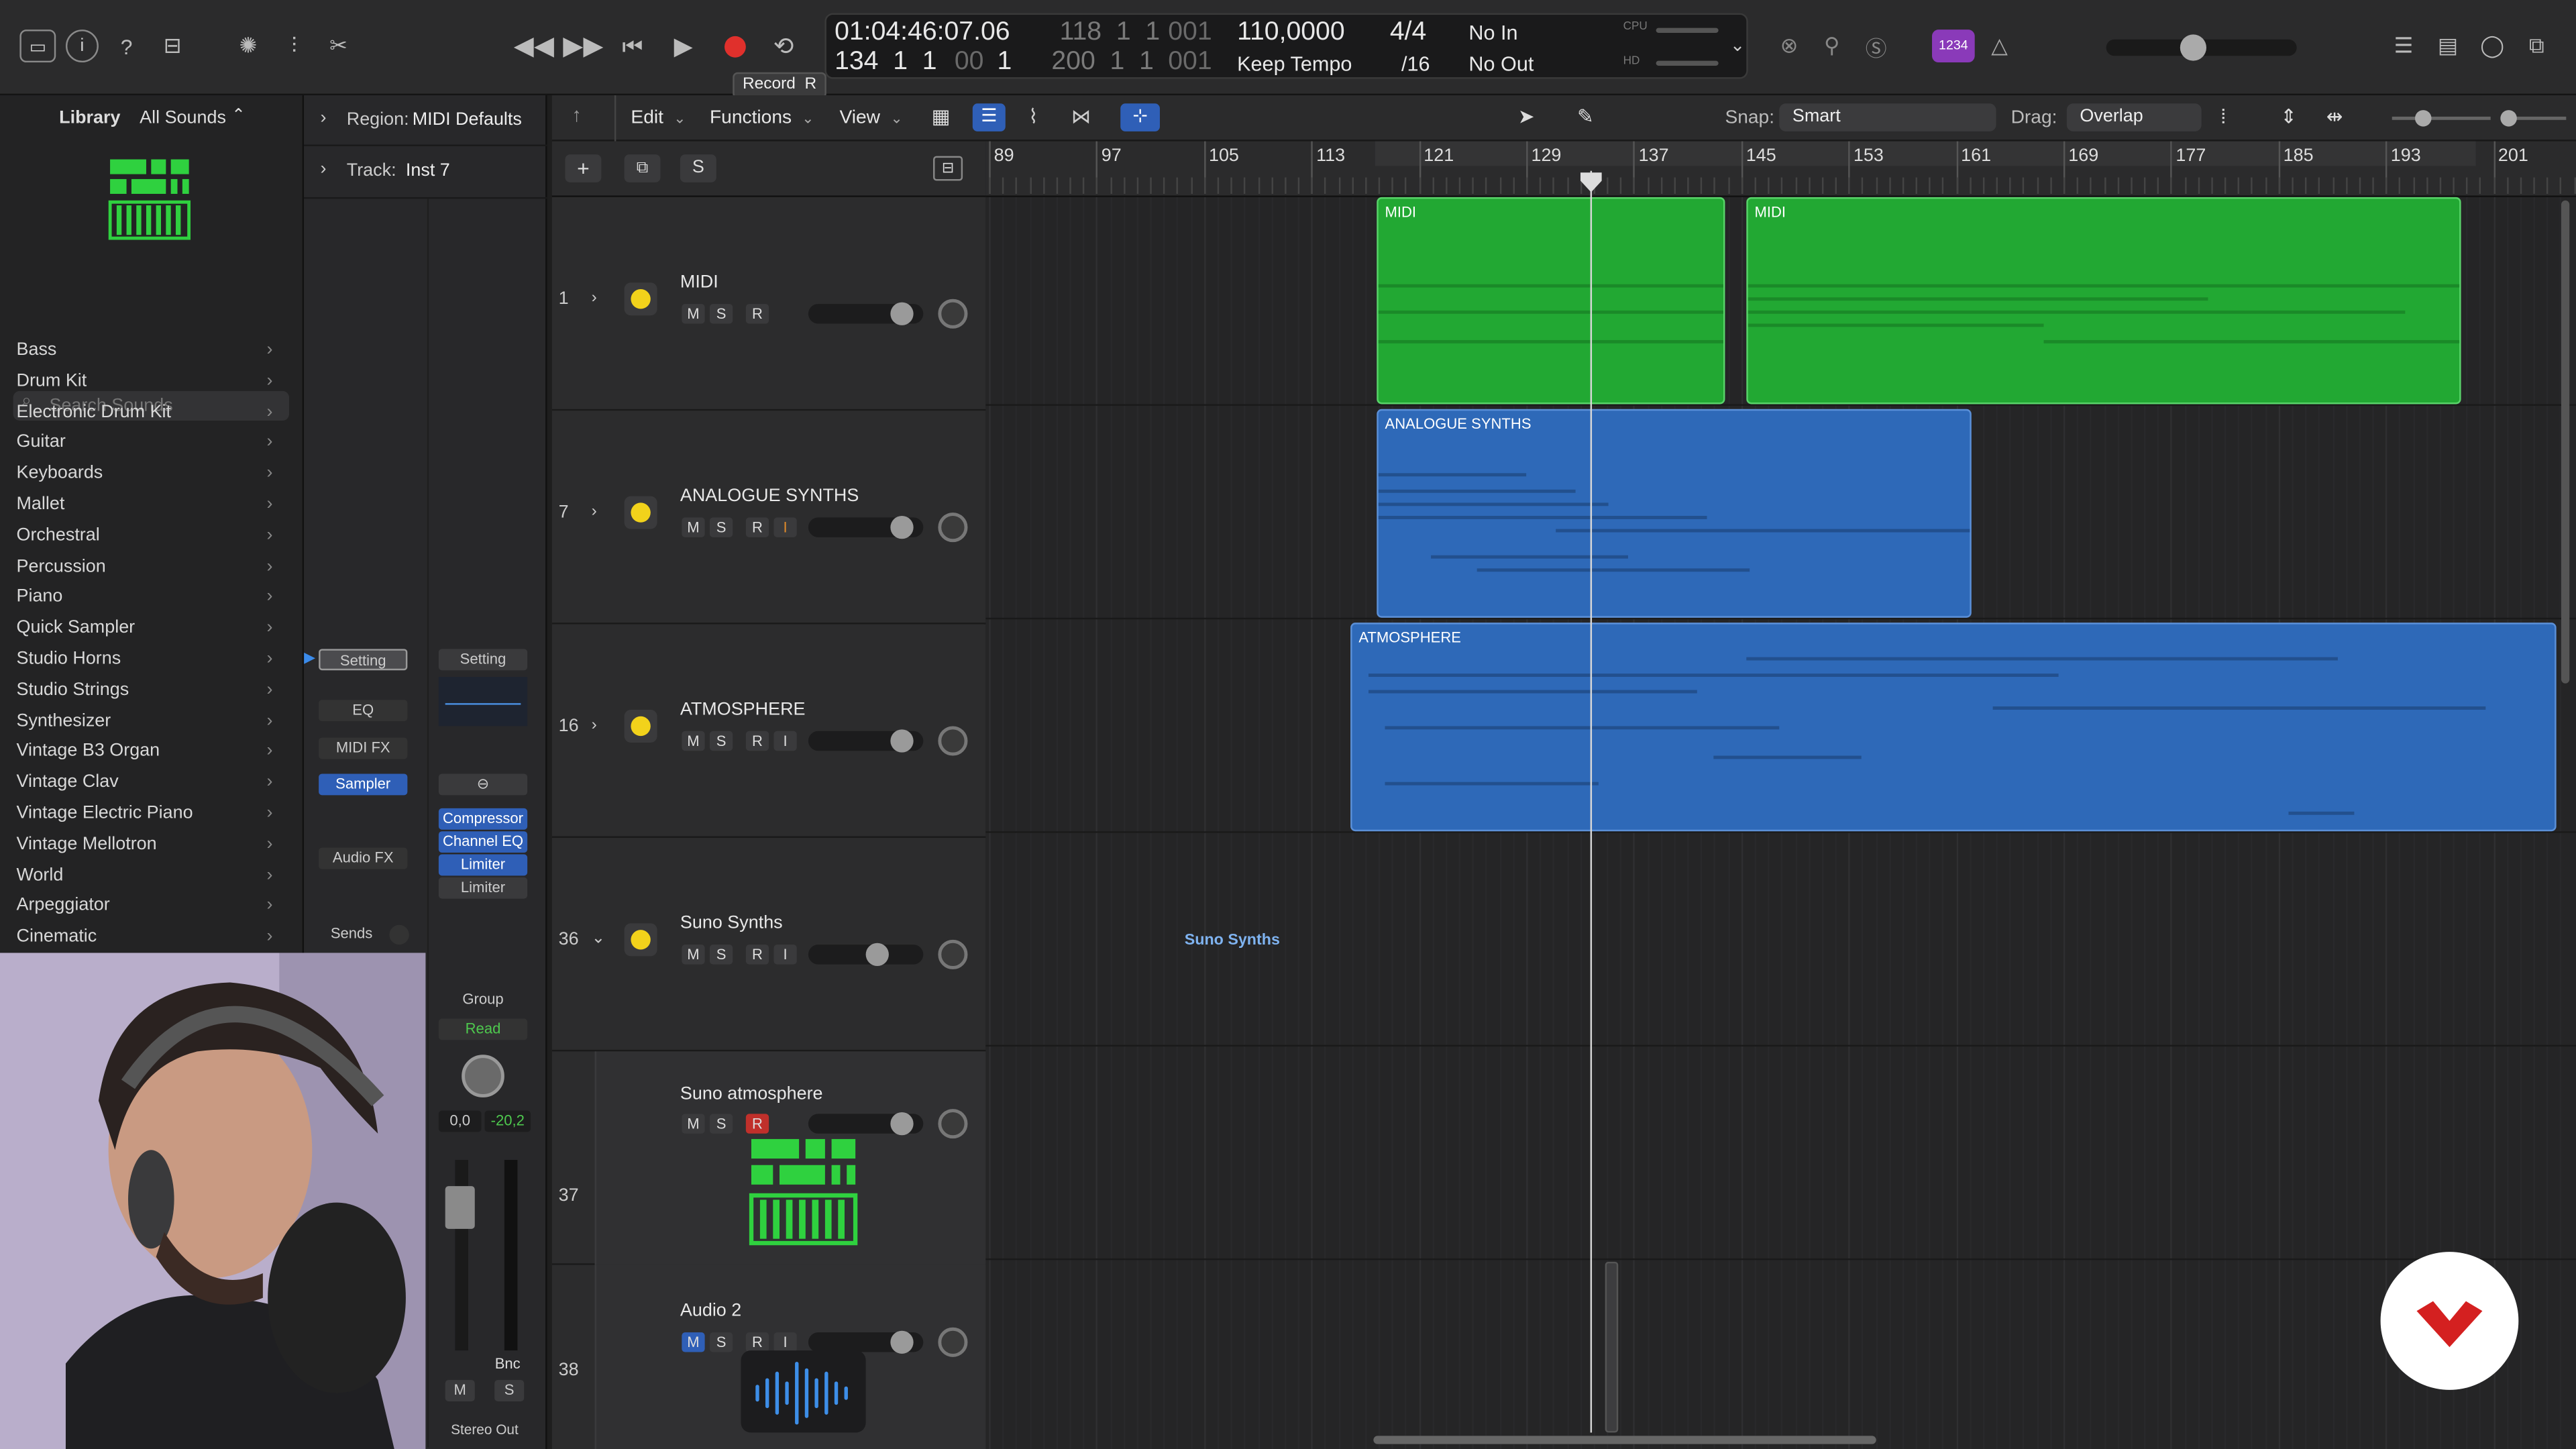 The image size is (2576, 1449). Describe the element at coordinates (769, 496) in the screenshot. I see `track-name: ANALOGUE SYNTHS` at that location.